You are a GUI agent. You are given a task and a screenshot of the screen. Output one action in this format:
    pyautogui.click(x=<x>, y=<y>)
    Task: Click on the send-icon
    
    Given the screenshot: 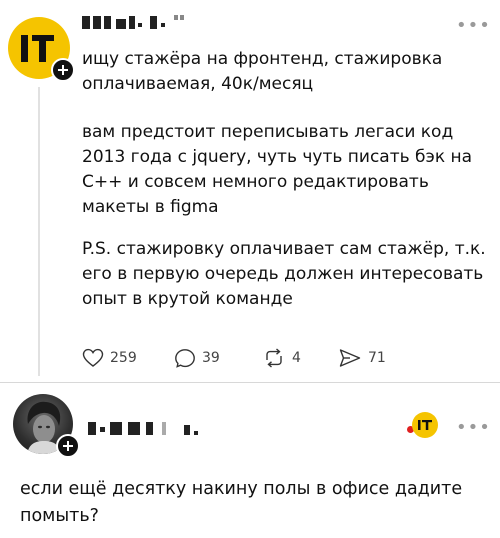 What is the action you would take?
    pyautogui.click(x=350, y=358)
    